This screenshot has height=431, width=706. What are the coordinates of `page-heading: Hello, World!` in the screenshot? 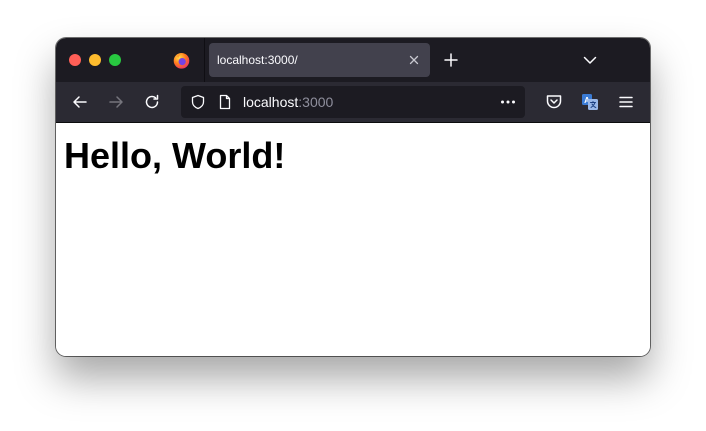 It's located at (175, 155).